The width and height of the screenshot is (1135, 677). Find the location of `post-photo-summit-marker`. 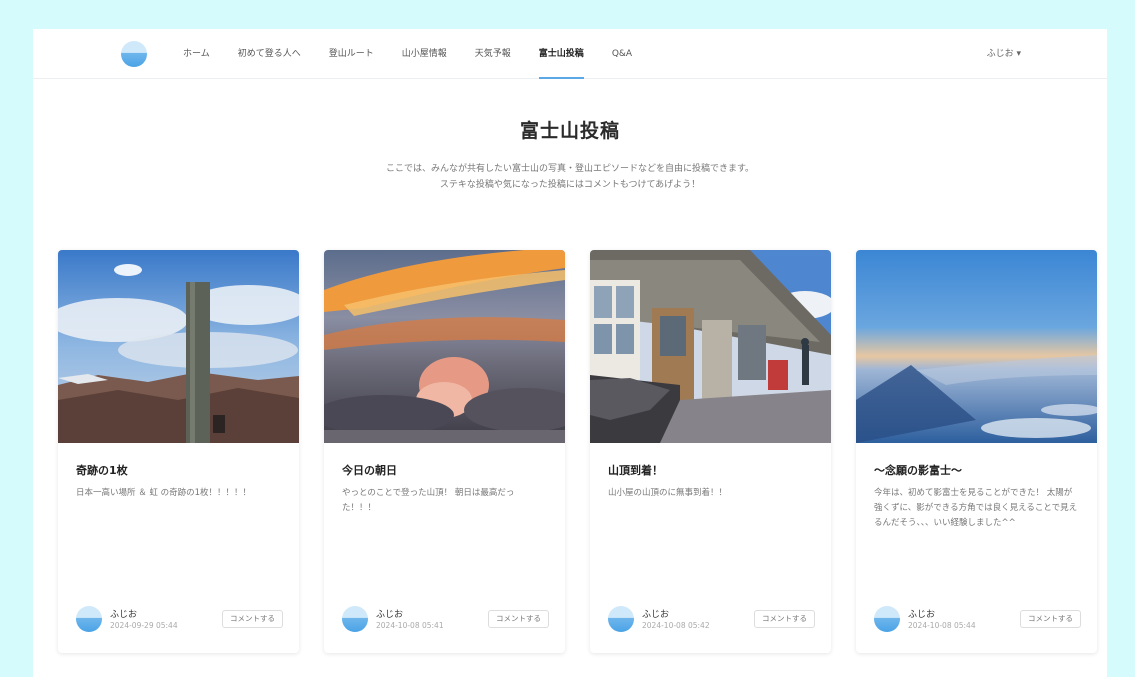

post-photo-summit-marker is located at coordinates (178, 346).